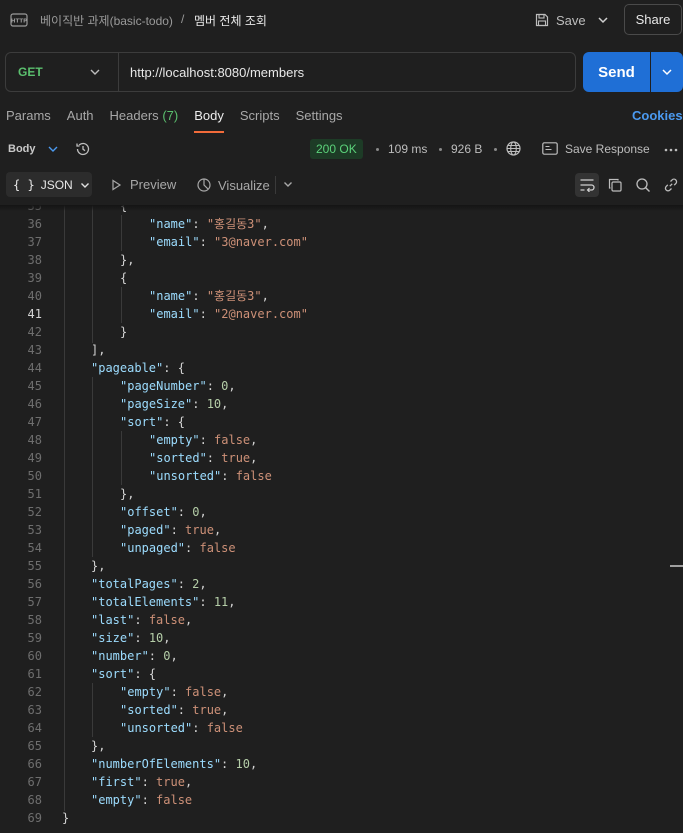  Describe the element at coordinates (233, 185) in the screenshot. I see `visualize-button: Visualize` at that location.